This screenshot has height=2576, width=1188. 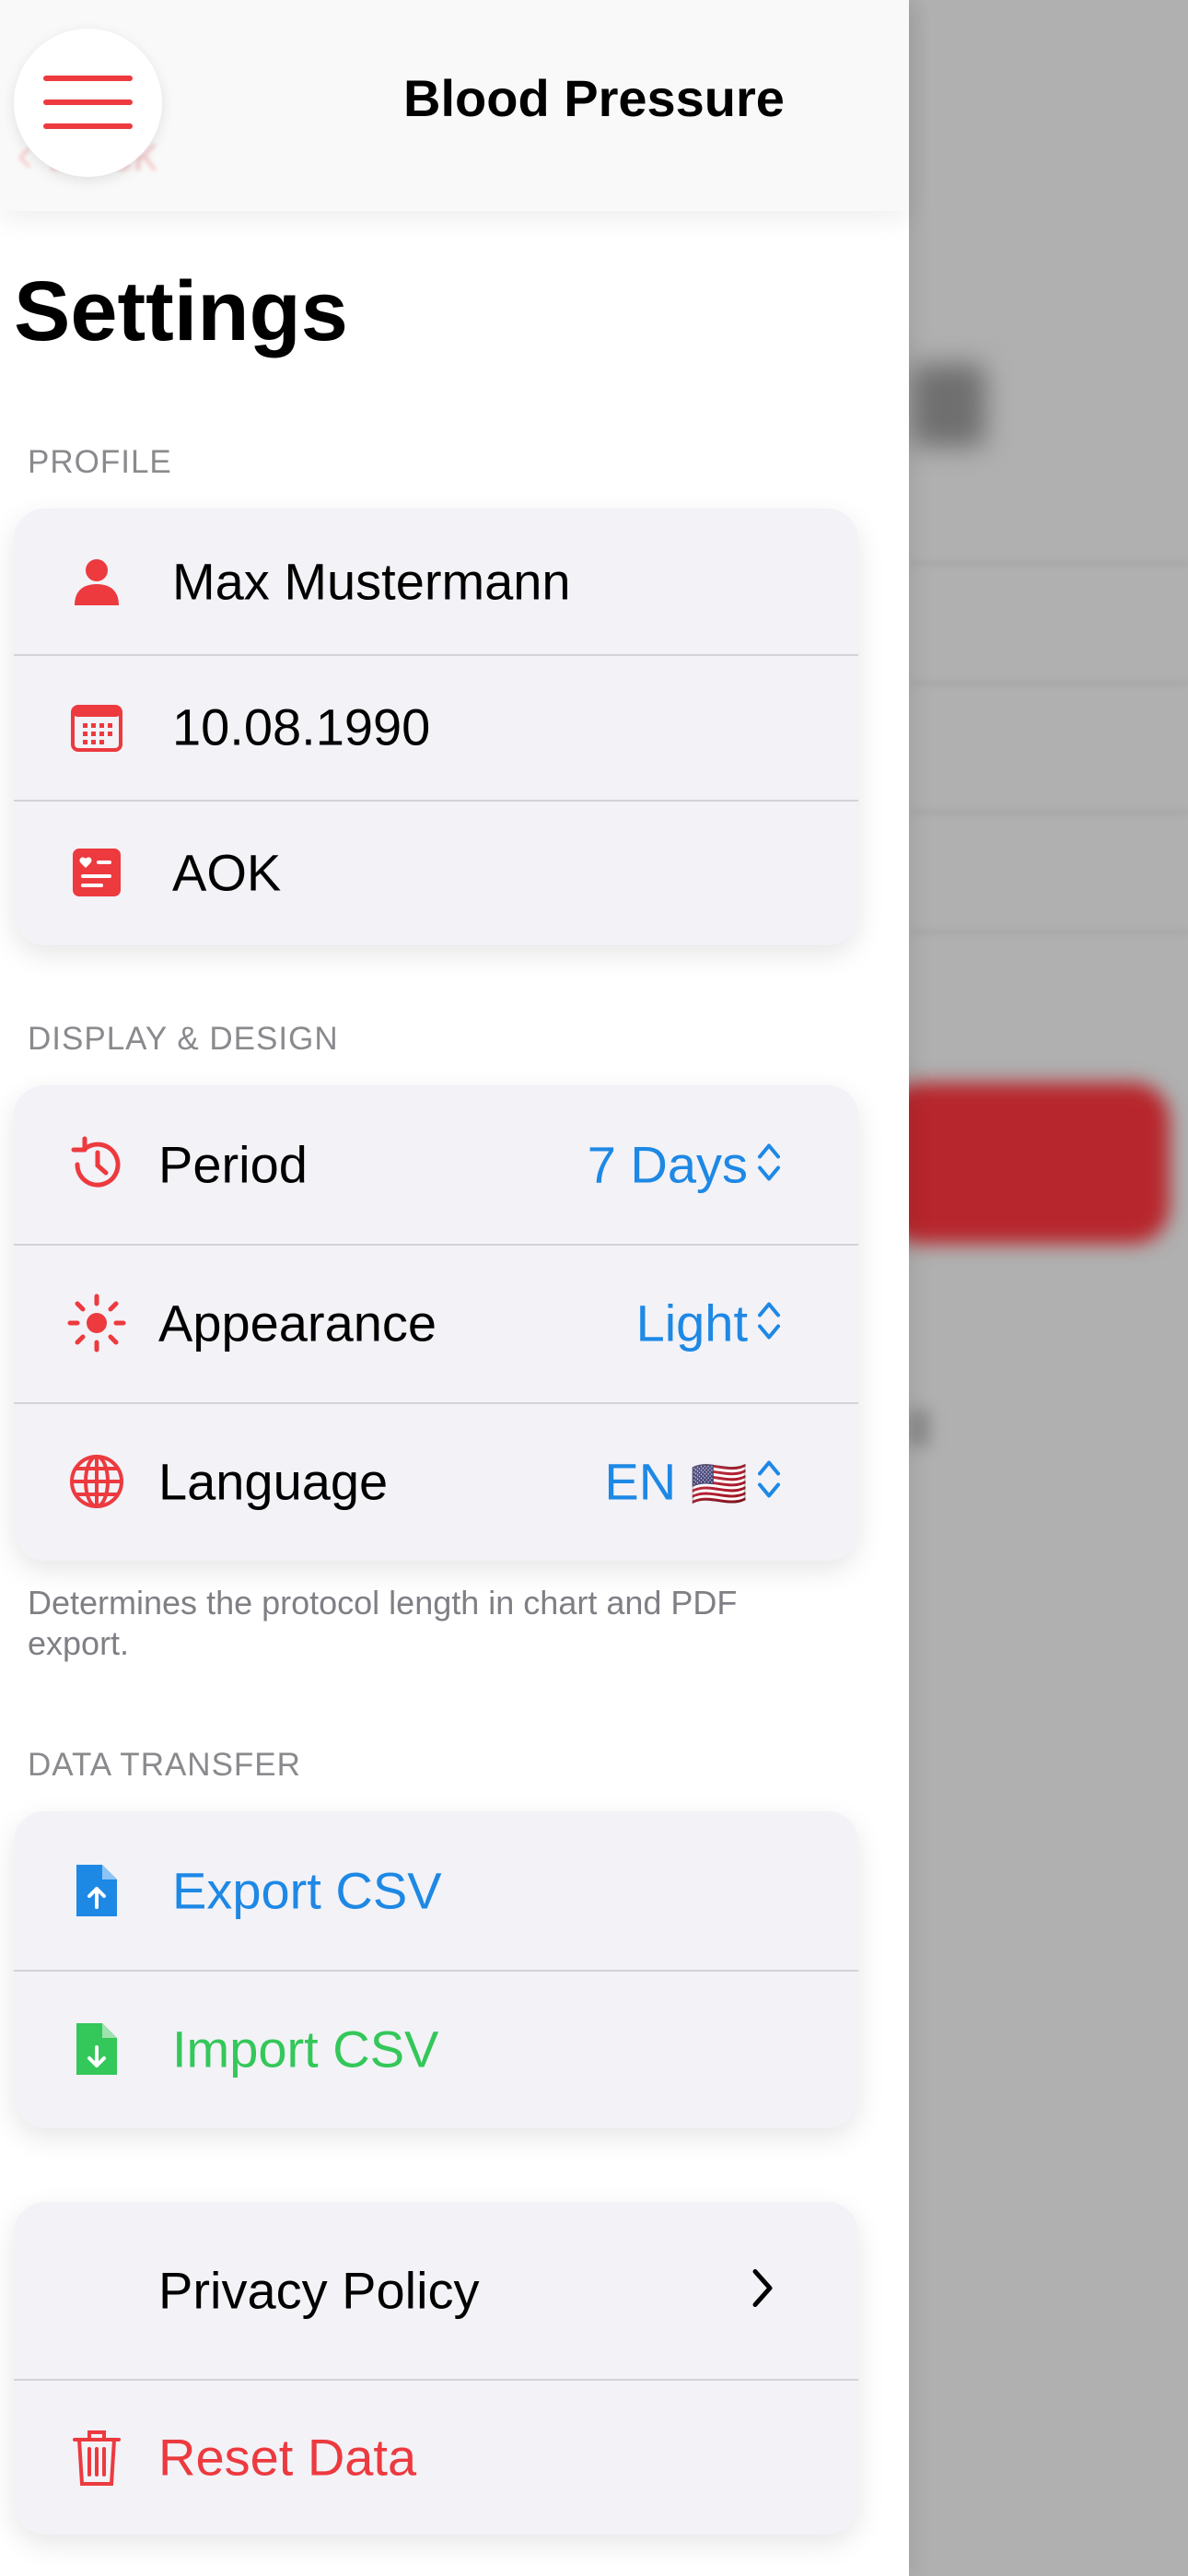 What do you see at coordinates (297, 1323) in the screenshot?
I see `appearance-label: Appearance` at bounding box center [297, 1323].